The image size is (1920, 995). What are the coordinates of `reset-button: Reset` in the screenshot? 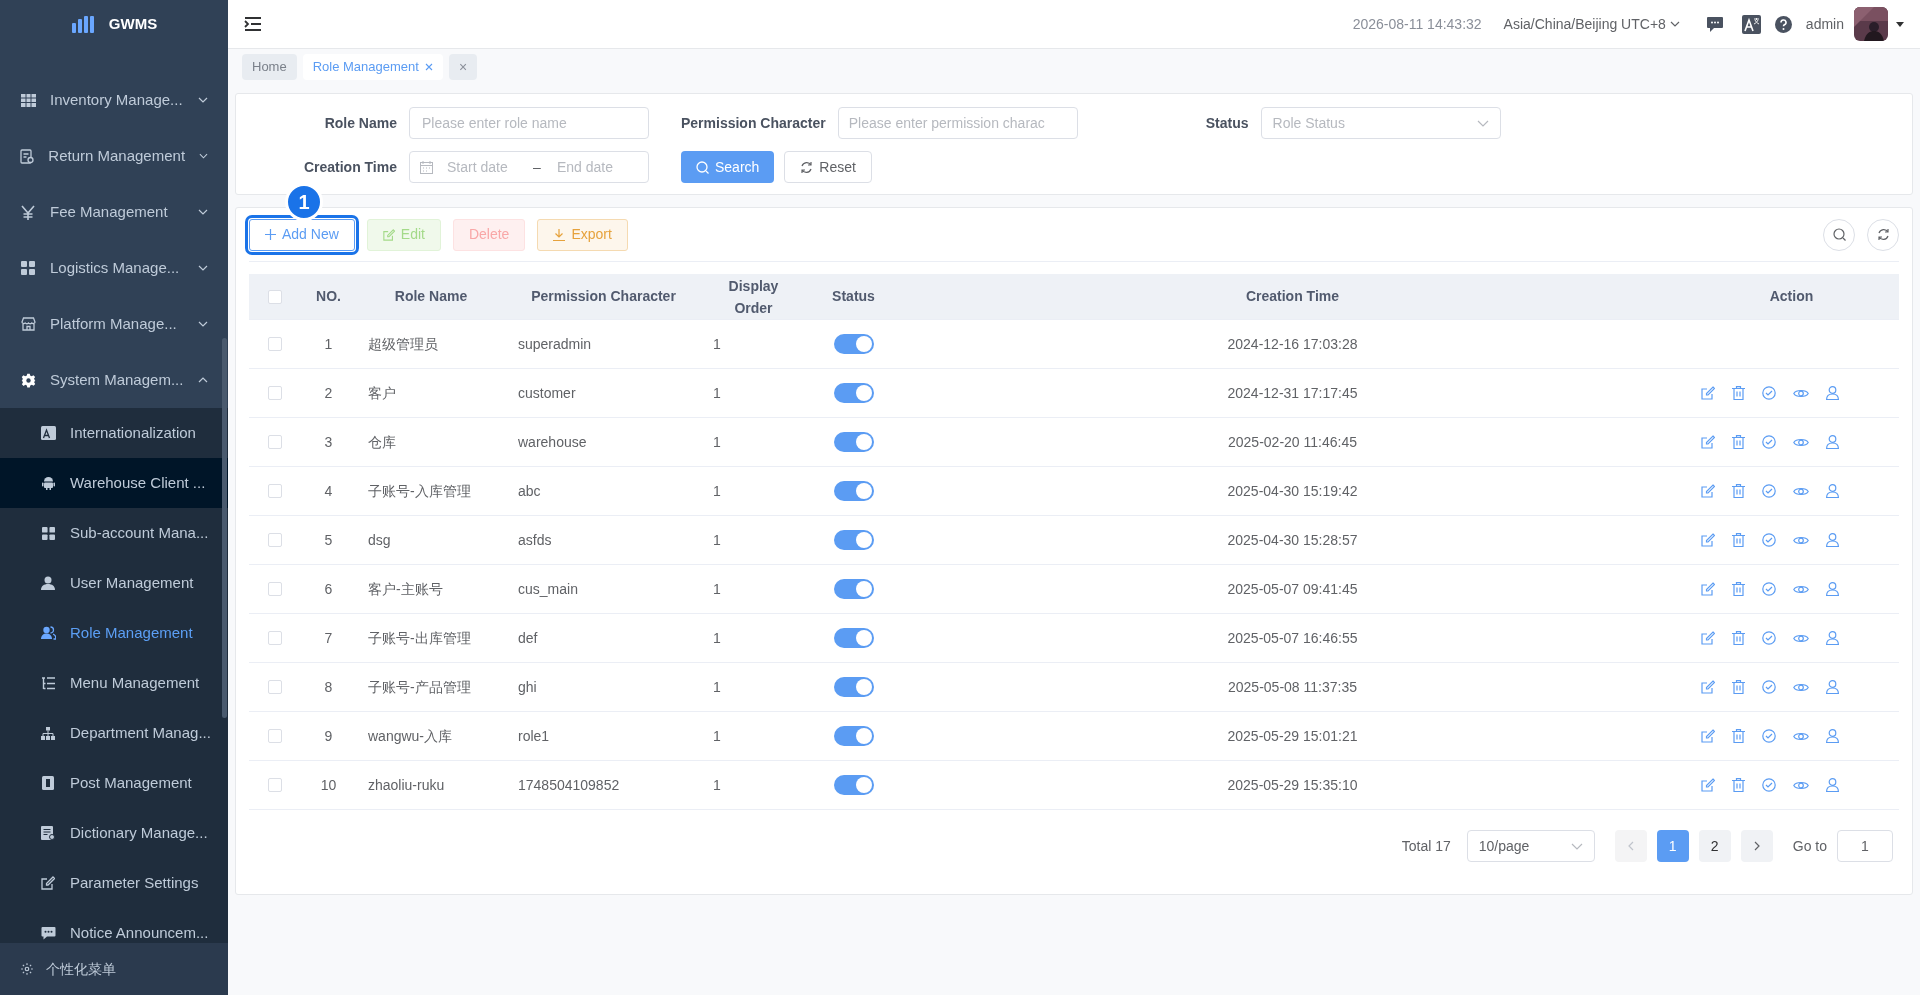 It's located at (828, 167).